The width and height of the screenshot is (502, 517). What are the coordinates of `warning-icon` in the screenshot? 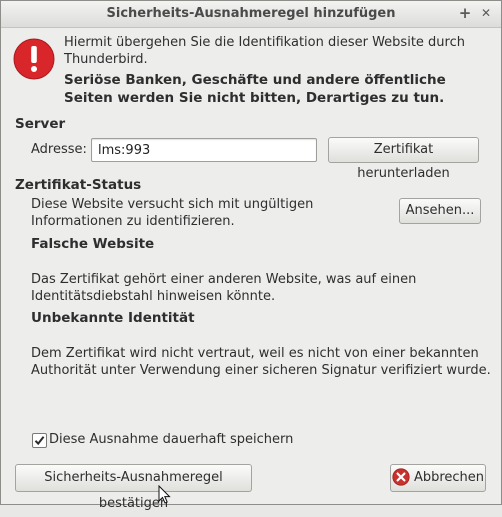 It's located at (34, 59).